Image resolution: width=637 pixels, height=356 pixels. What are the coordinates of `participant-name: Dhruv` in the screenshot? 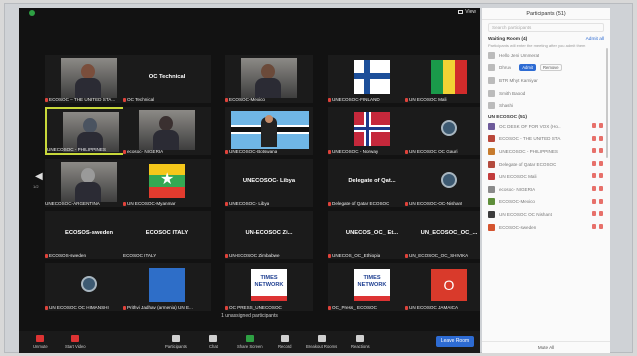 It's located at (505, 68).